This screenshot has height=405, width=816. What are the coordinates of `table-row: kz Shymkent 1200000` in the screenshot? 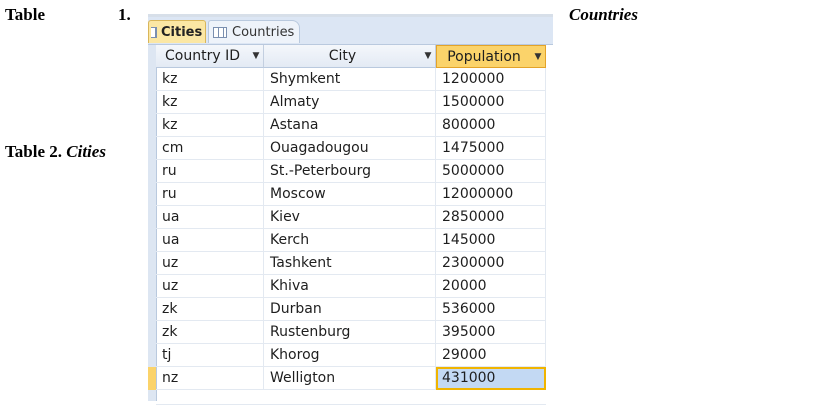 It's located at (351, 79).